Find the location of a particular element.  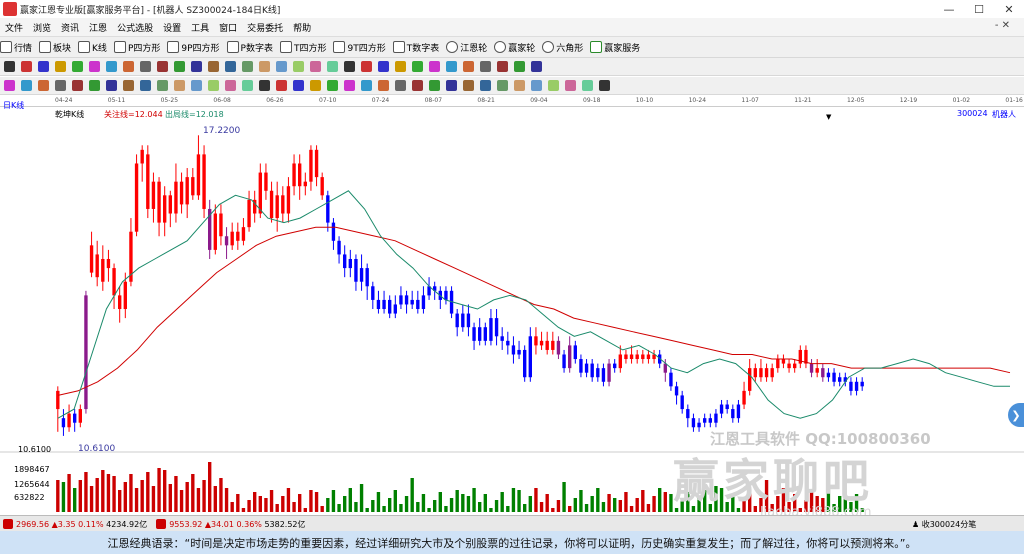

index2-quote: 9553.92 ▲34.01 0.36% 5382.52亿 is located at coordinates (229, 524).